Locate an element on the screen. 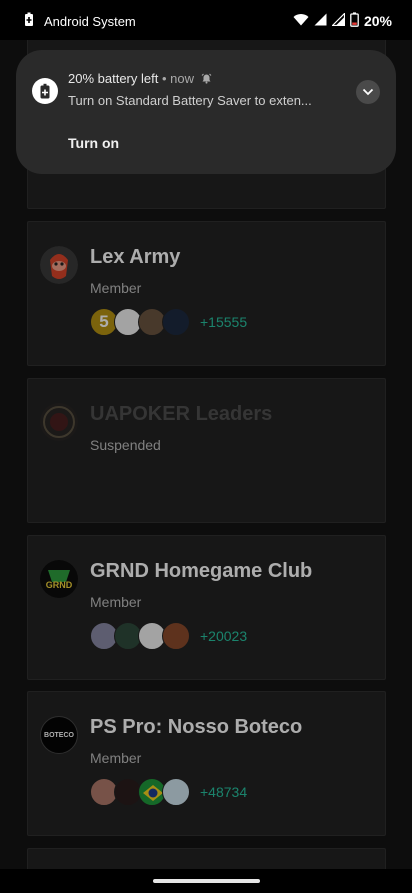 The height and width of the screenshot is (893, 412). club-name: UAPOKER Leaders is located at coordinates (181, 414).